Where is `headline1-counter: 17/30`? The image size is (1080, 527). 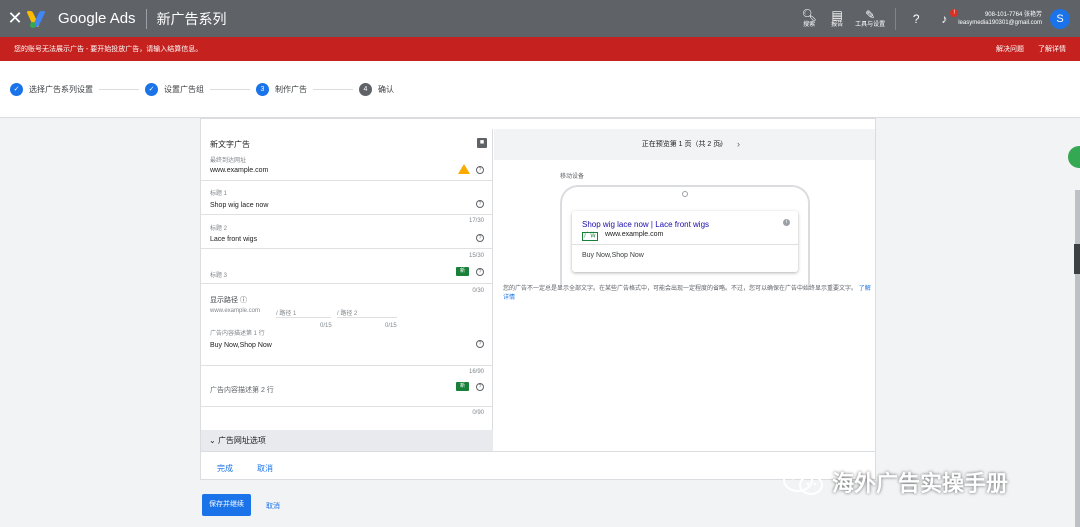
headline1-counter: 17/30 is located at coordinates (476, 221).